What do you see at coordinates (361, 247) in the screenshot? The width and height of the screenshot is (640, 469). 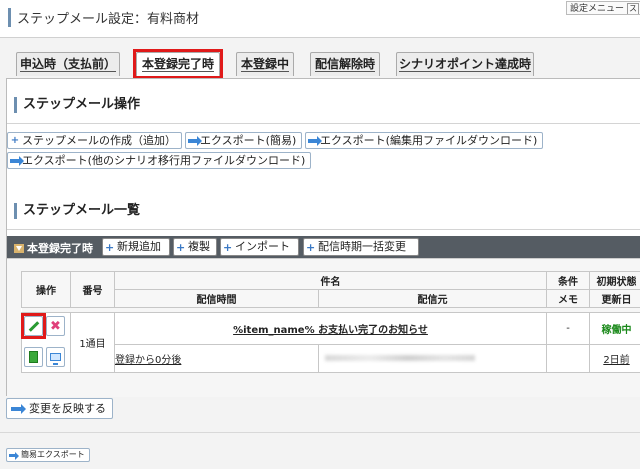 I see `bulk-schedule-change-button: + 配信時期一括変更` at bounding box center [361, 247].